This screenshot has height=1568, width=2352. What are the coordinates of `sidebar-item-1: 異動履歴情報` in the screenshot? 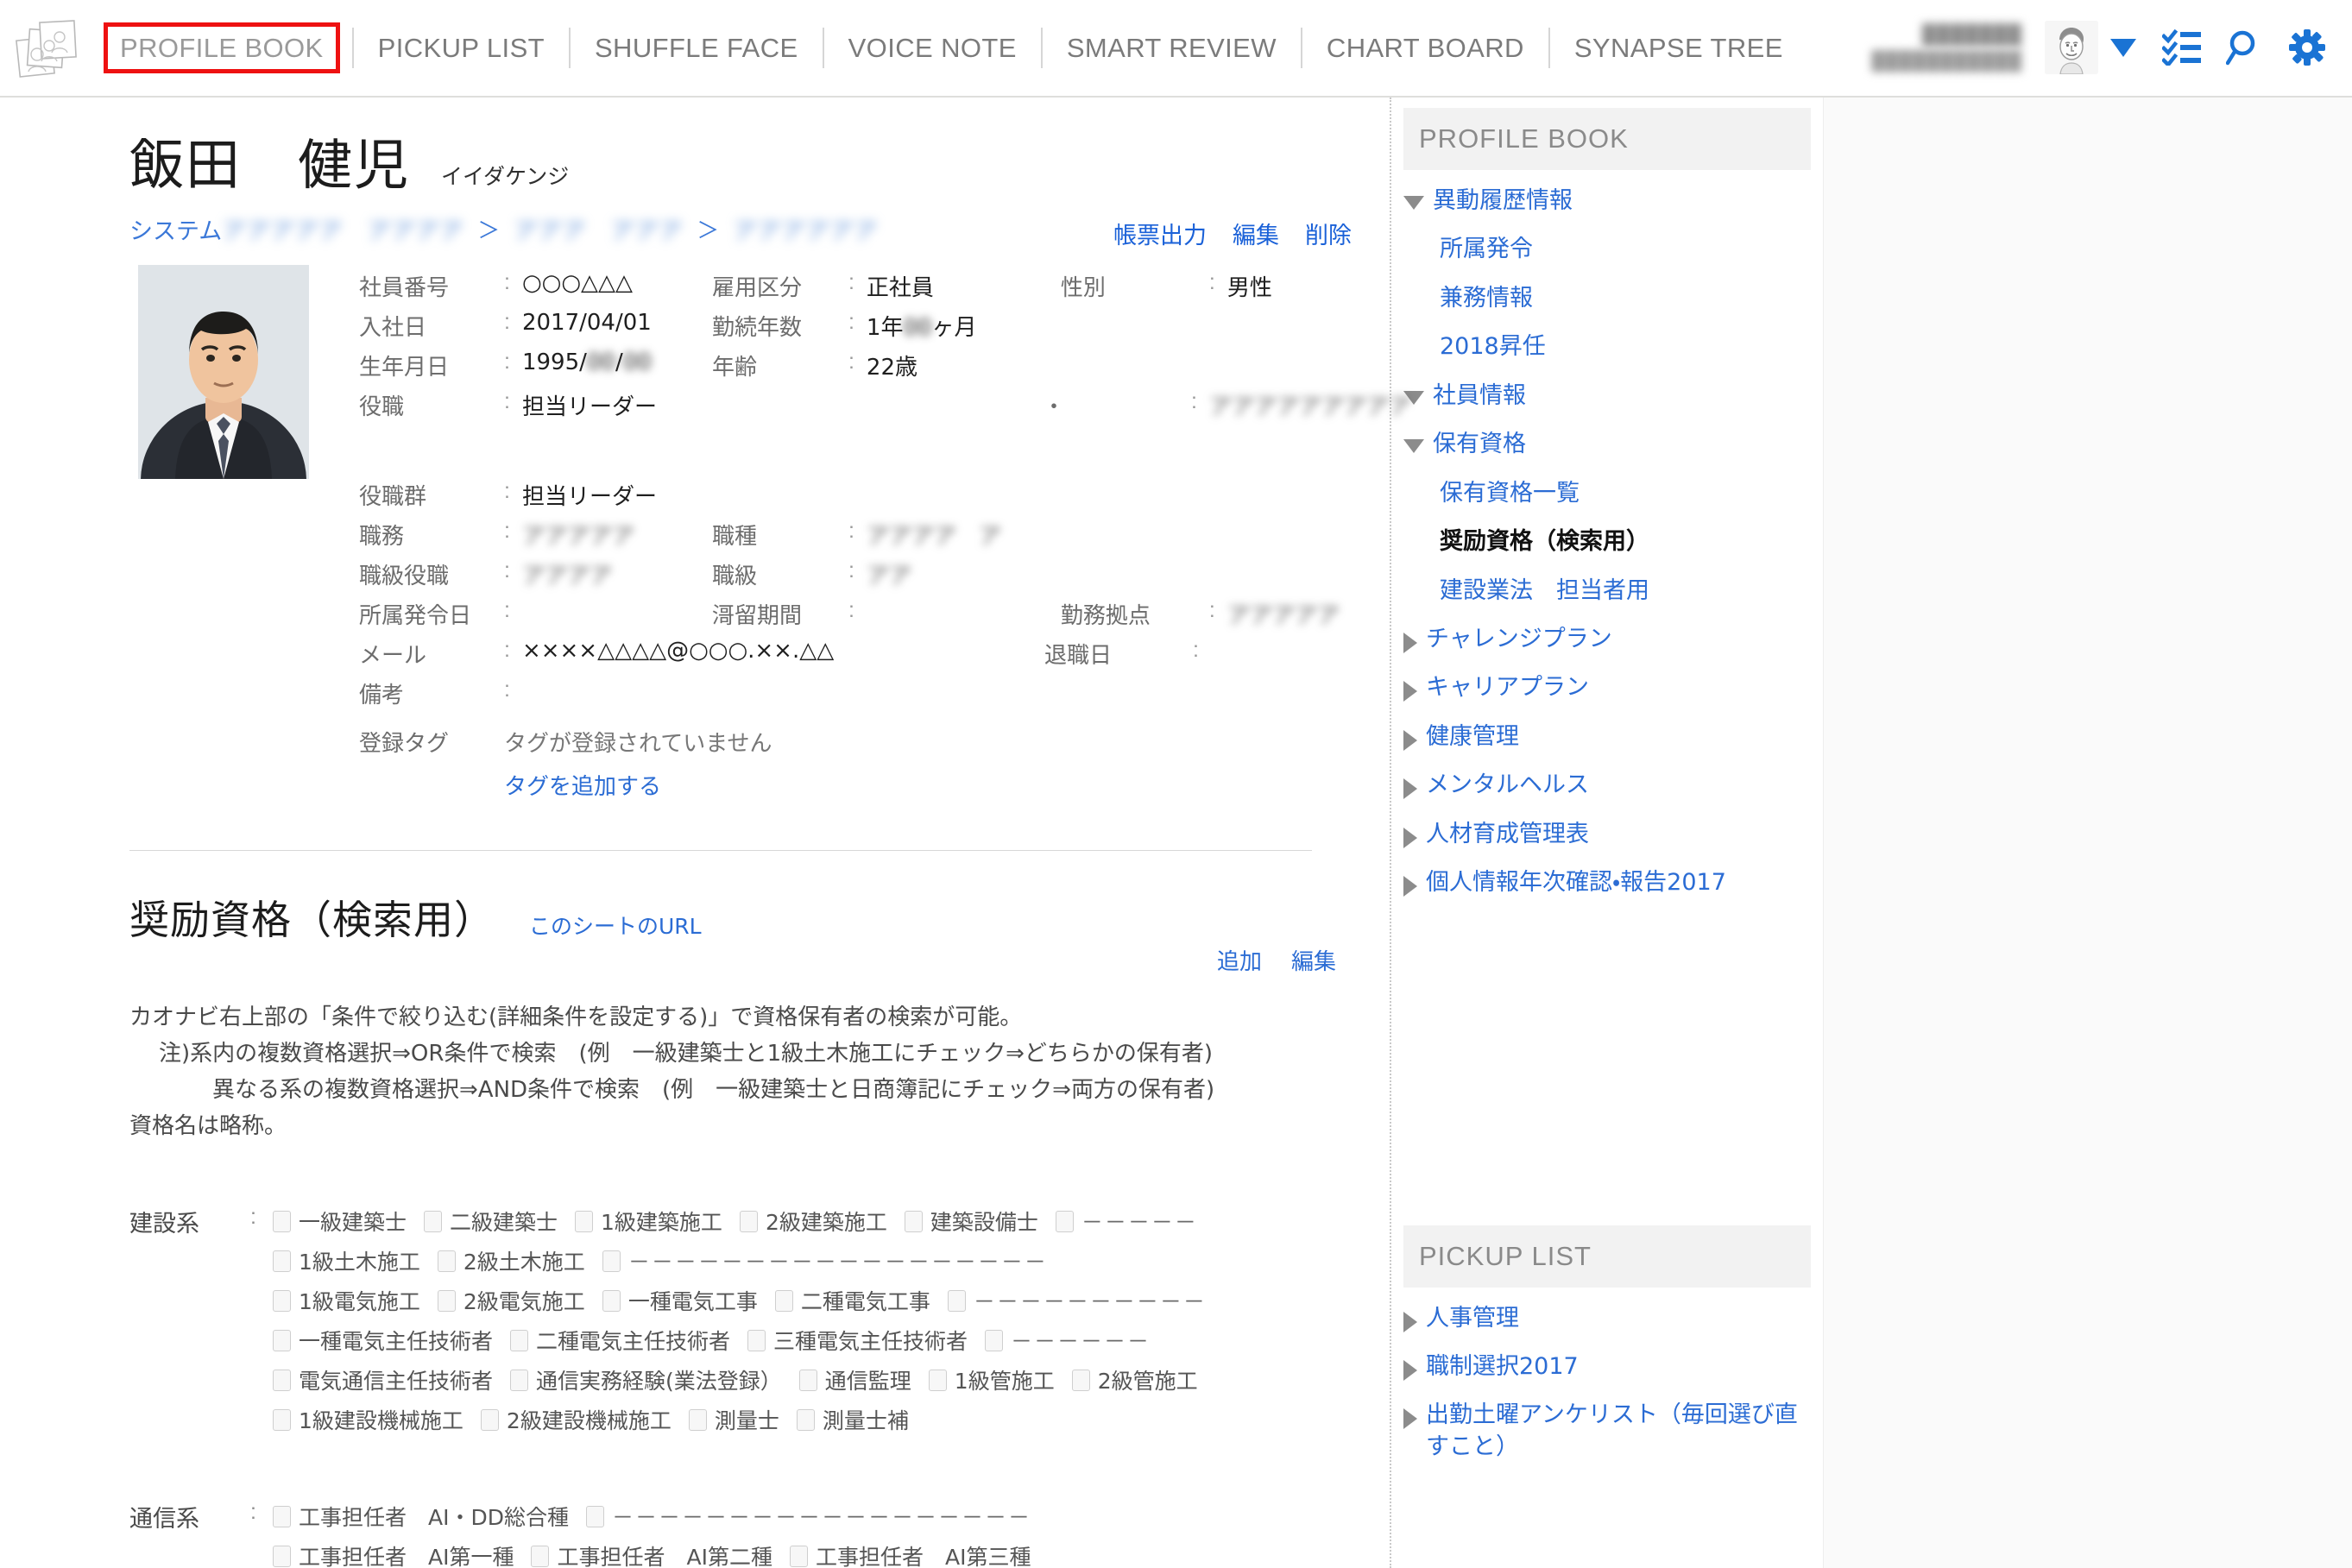 It's located at (1607, 201).